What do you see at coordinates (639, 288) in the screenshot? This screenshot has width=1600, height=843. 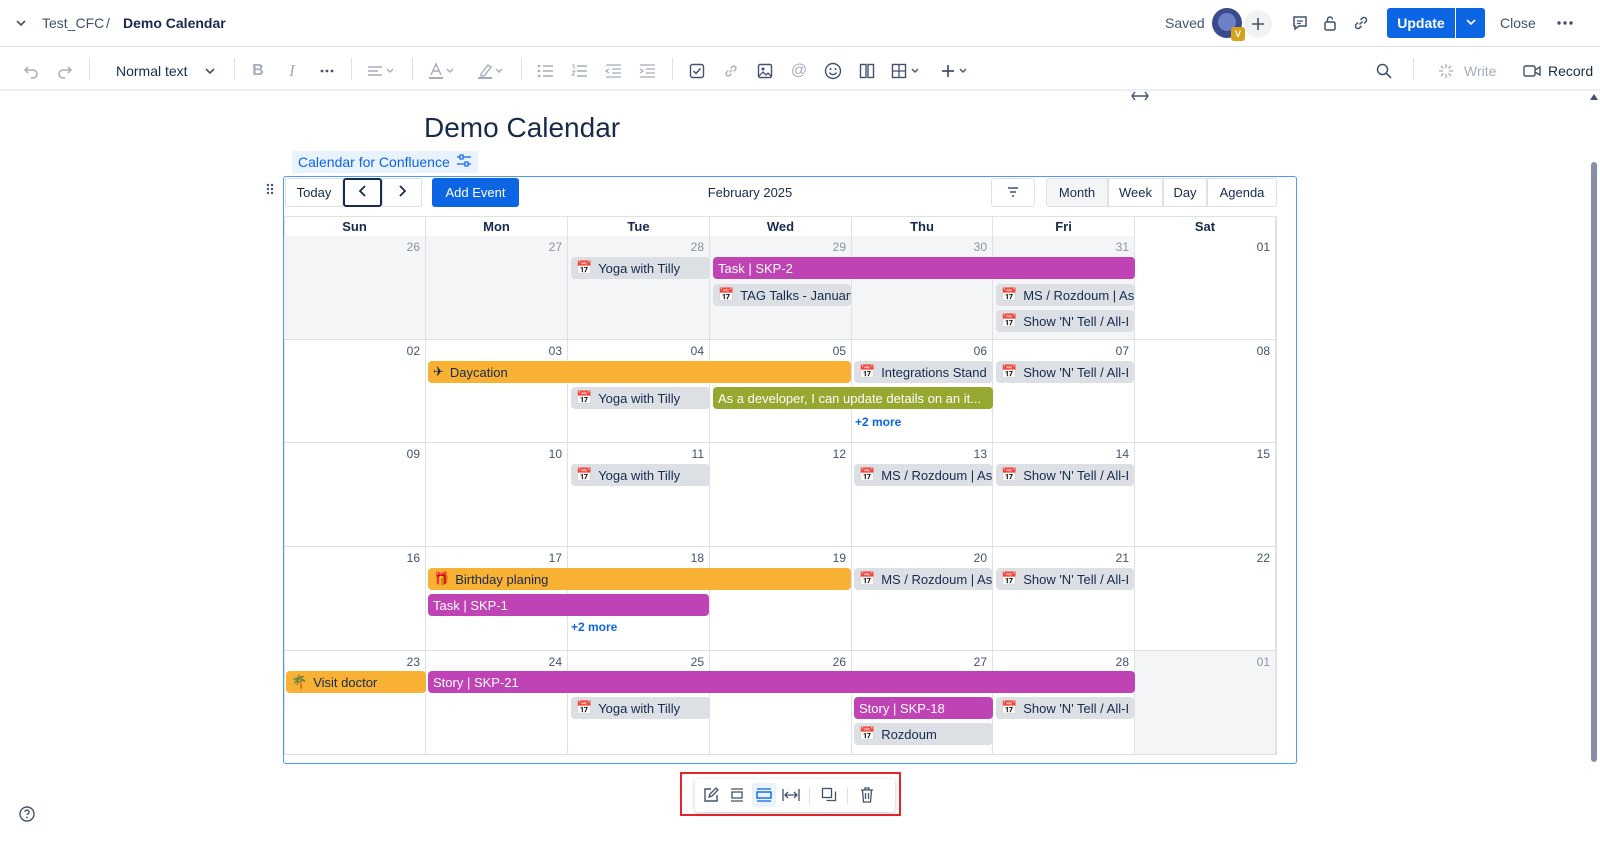 I see `day-cell: 28` at bounding box center [639, 288].